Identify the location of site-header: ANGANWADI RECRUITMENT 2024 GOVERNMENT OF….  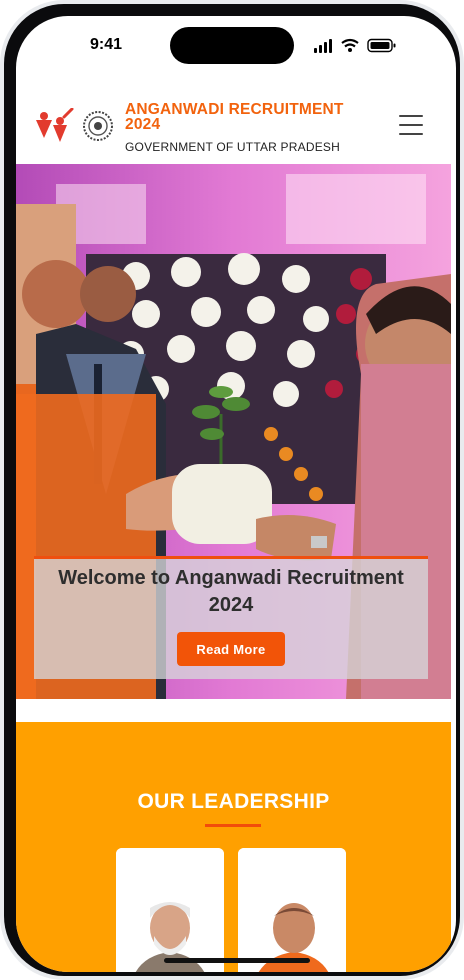
(236, 125).